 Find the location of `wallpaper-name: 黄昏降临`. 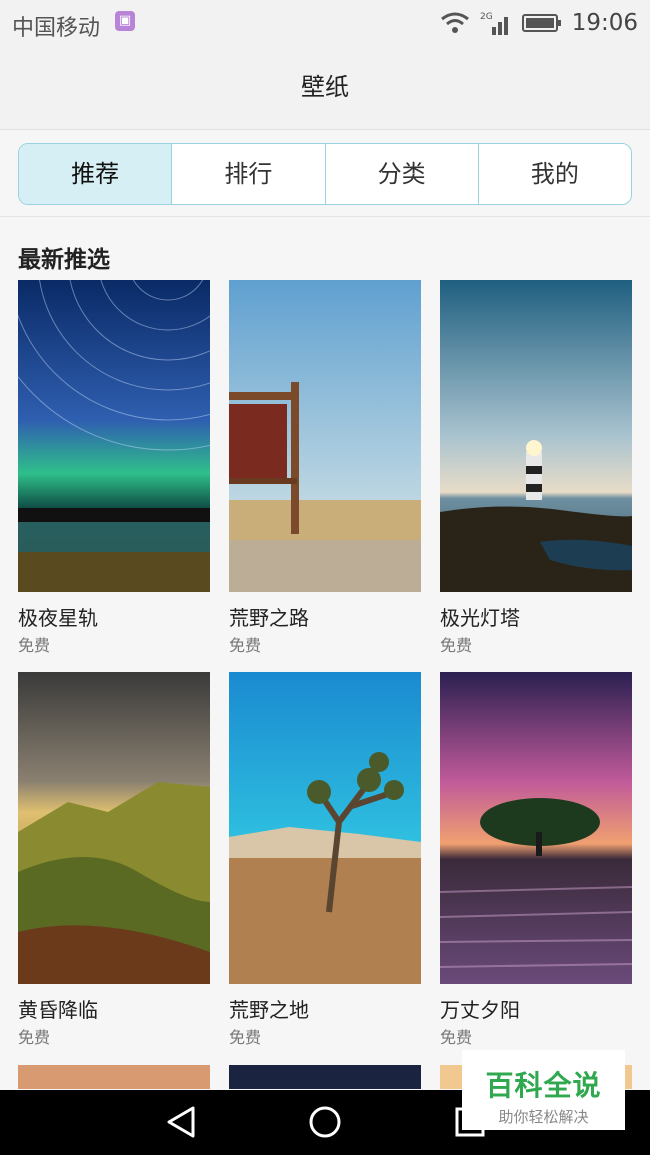

wallpaper-name: 黄昏降临 is located at coordinates (58, 1010).